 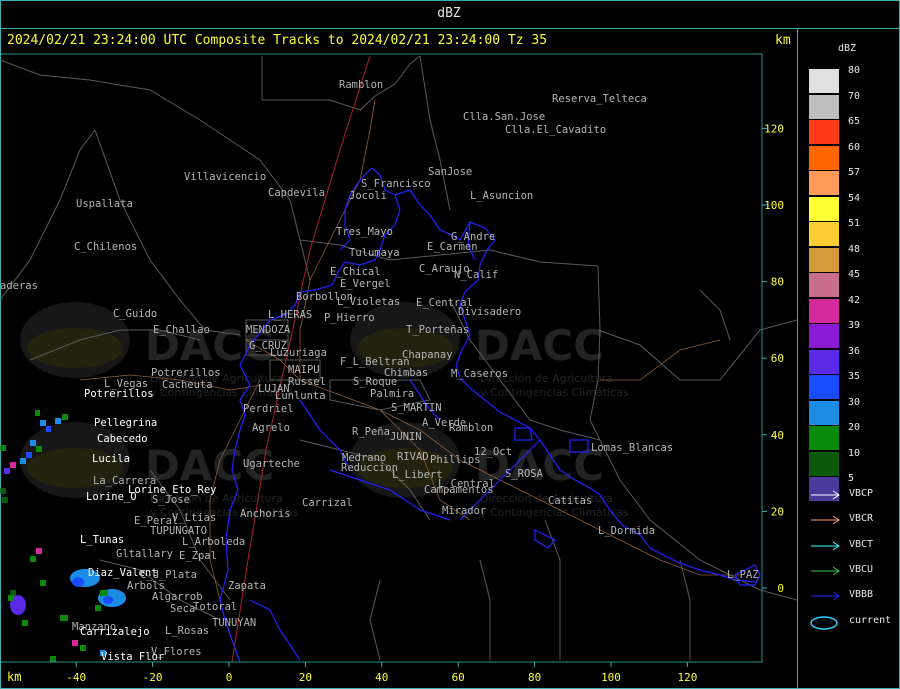 What do you see at coordinates (854, 172) in the screenshot?
I see `legend-value: 57` at bounding box center [854, 172].